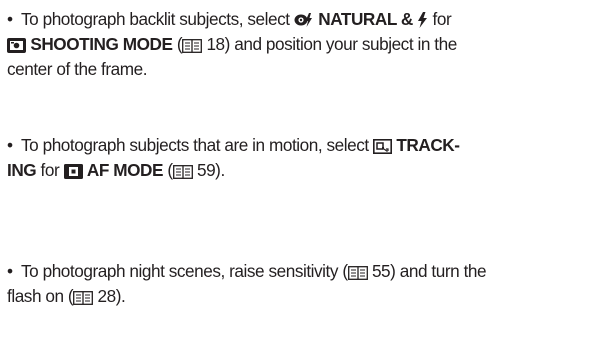  What do you see at coordinates (77, 69) in the screenshot?
I see `tip-text: center of the frame.` at bounding box center [77, 69].